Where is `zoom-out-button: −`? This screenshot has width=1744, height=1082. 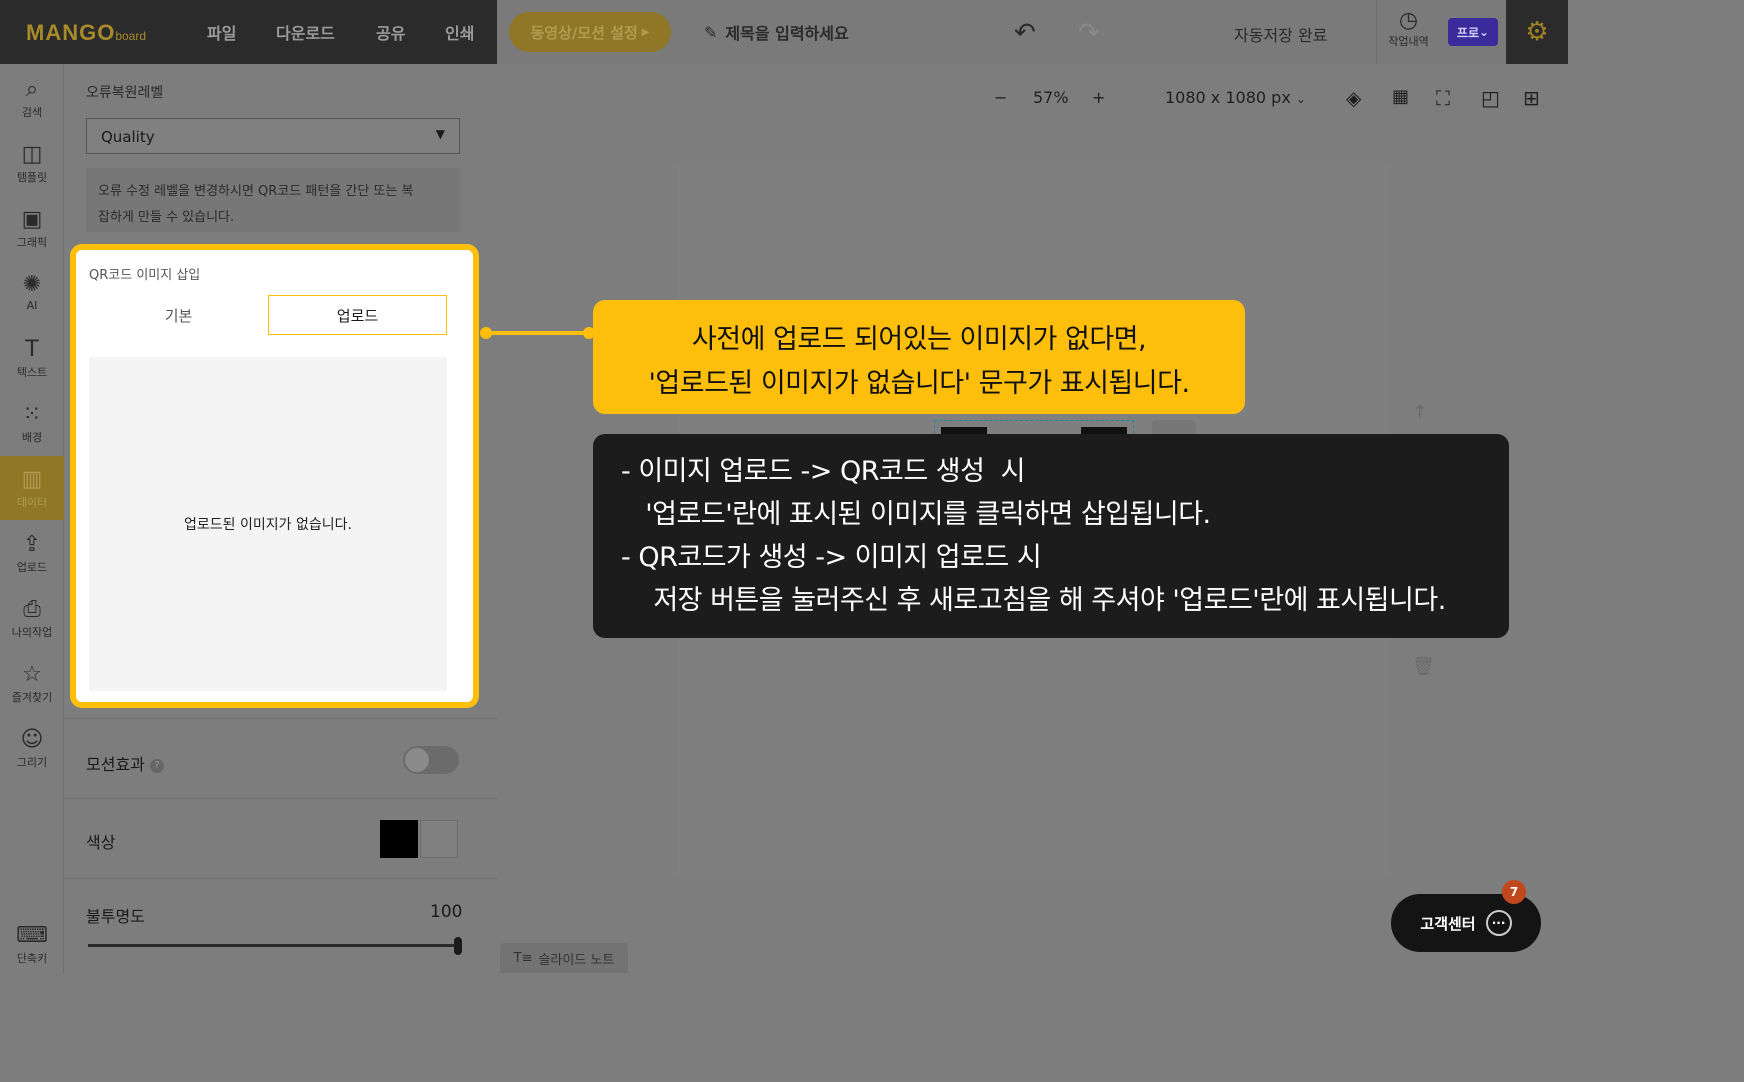
zoom-out-button: − is located at coordinates (1000, 97).